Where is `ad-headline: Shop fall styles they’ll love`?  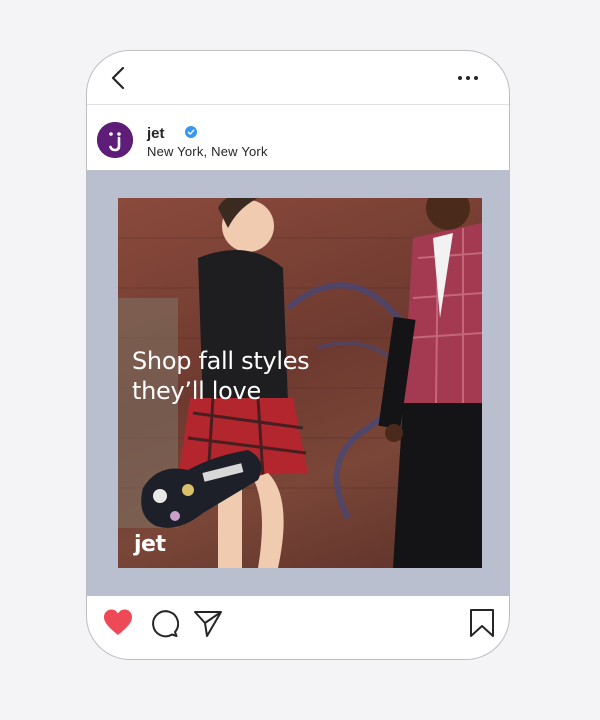
ad-headline: Shop fall styles they’ll love is located at coordinates (247, 376).